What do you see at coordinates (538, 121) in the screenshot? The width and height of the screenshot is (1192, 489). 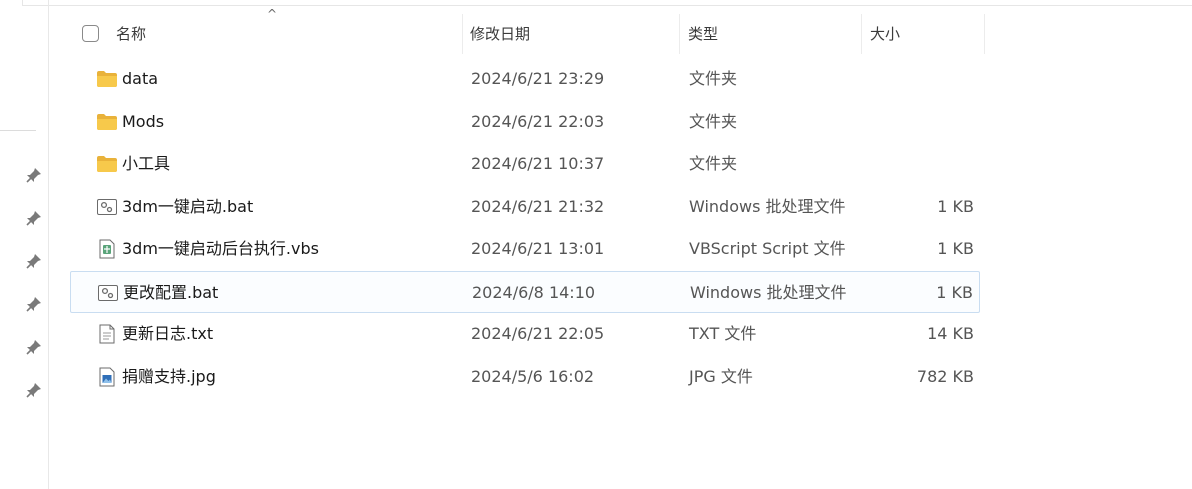 I see `file-modified-date: 2024/6/21 22:03` at bounding box center [538, 121].